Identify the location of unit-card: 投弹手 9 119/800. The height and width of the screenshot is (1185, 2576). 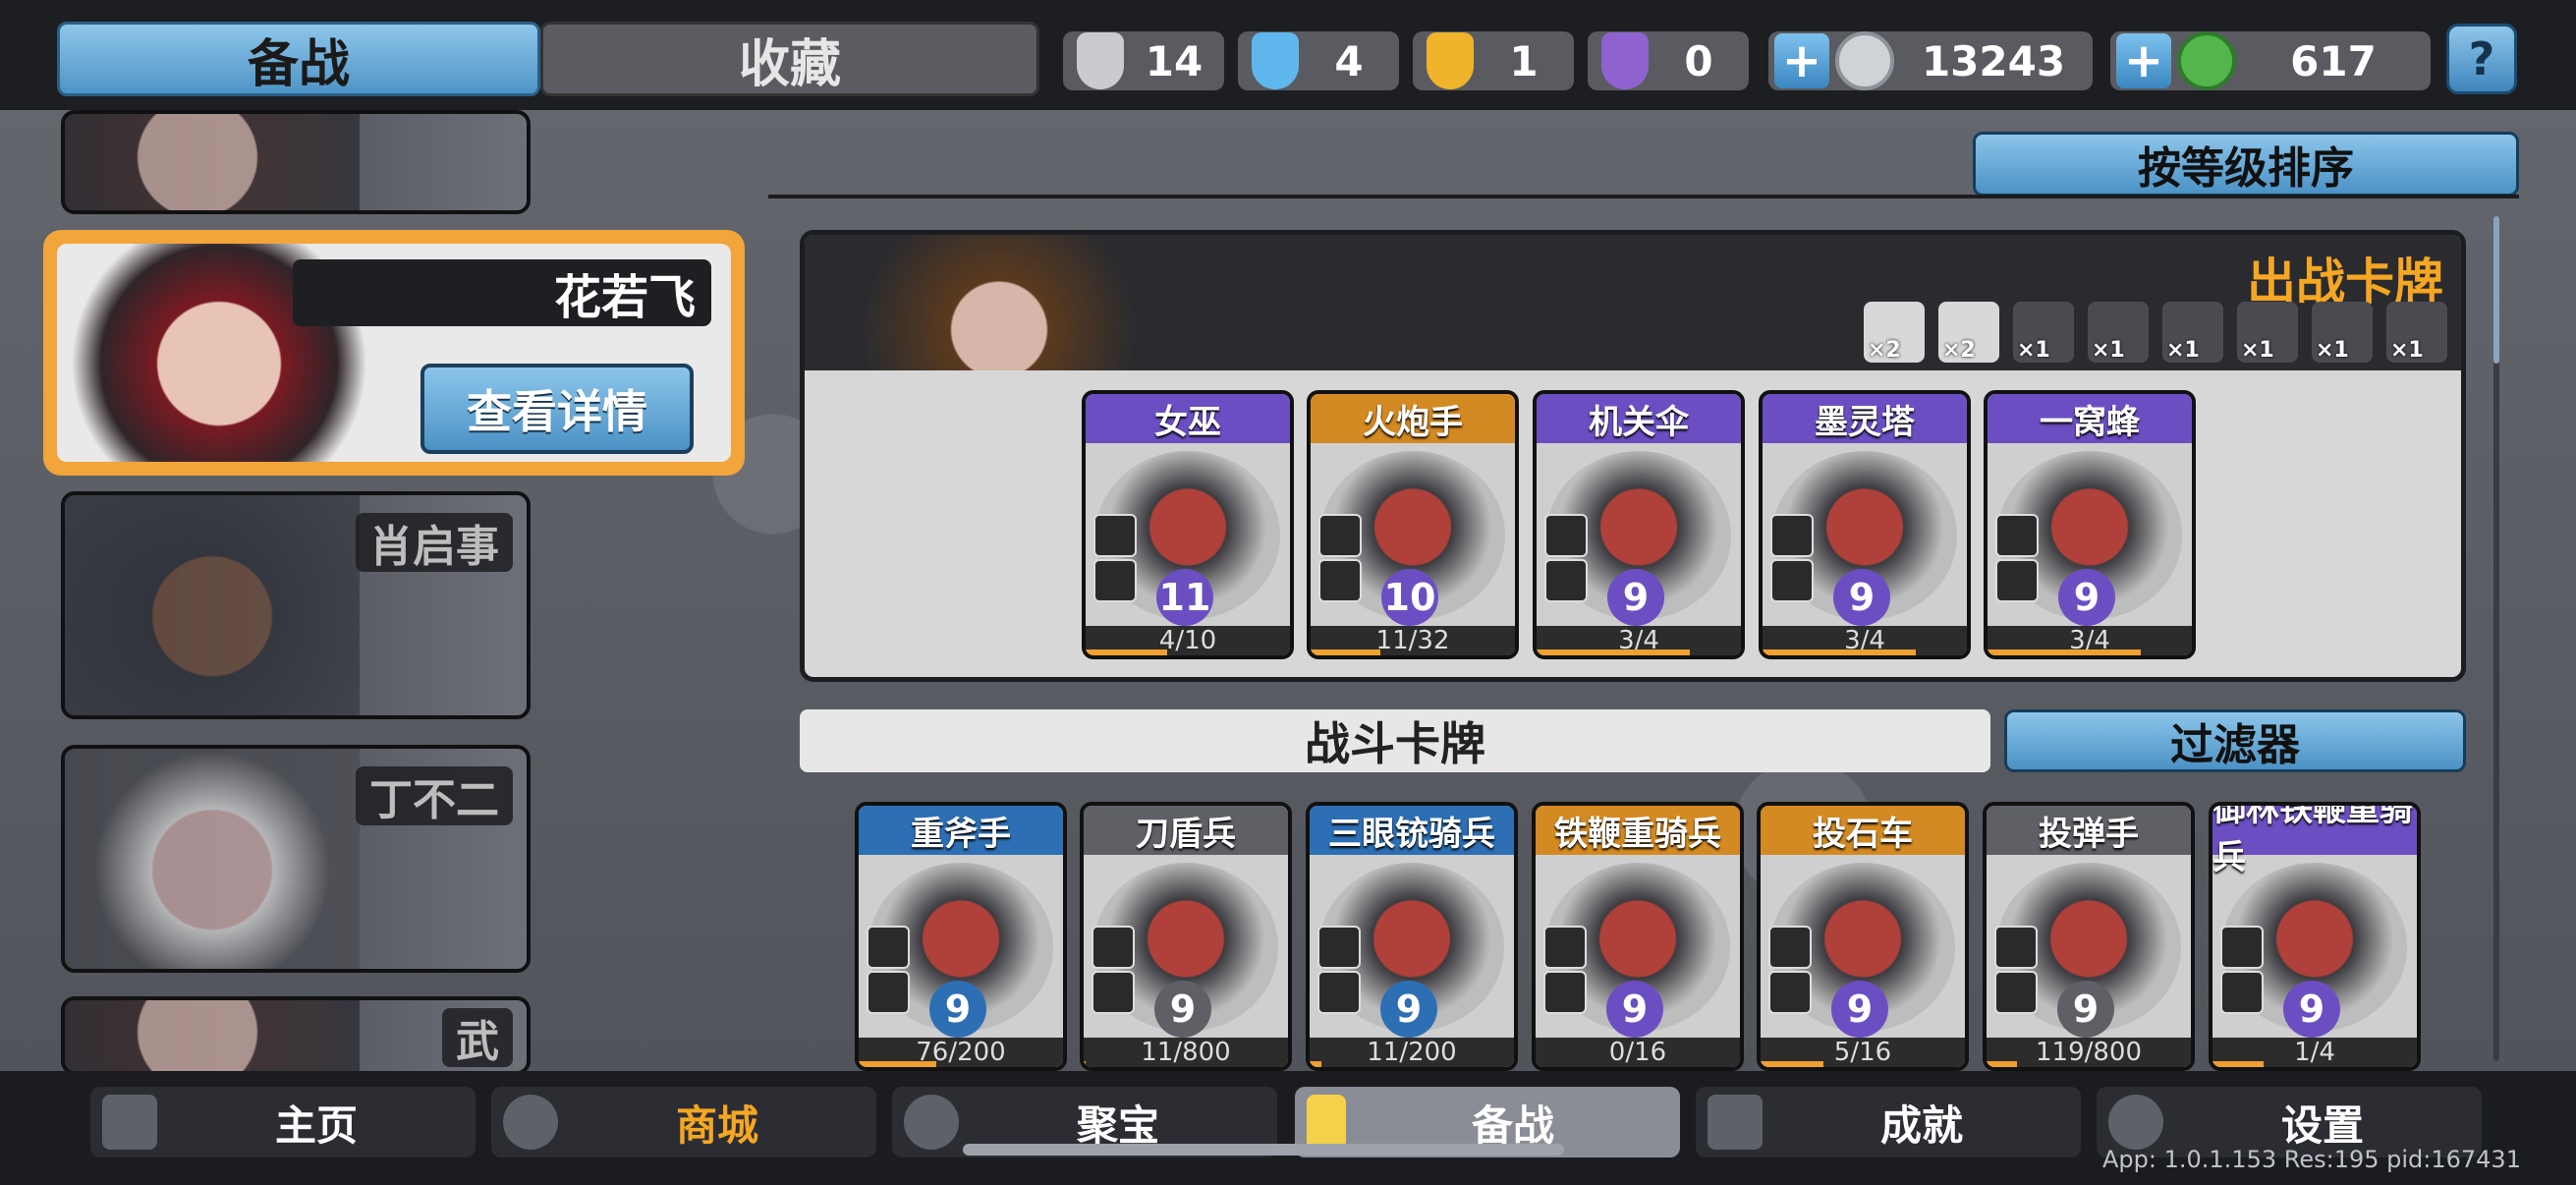
(2089, 937).